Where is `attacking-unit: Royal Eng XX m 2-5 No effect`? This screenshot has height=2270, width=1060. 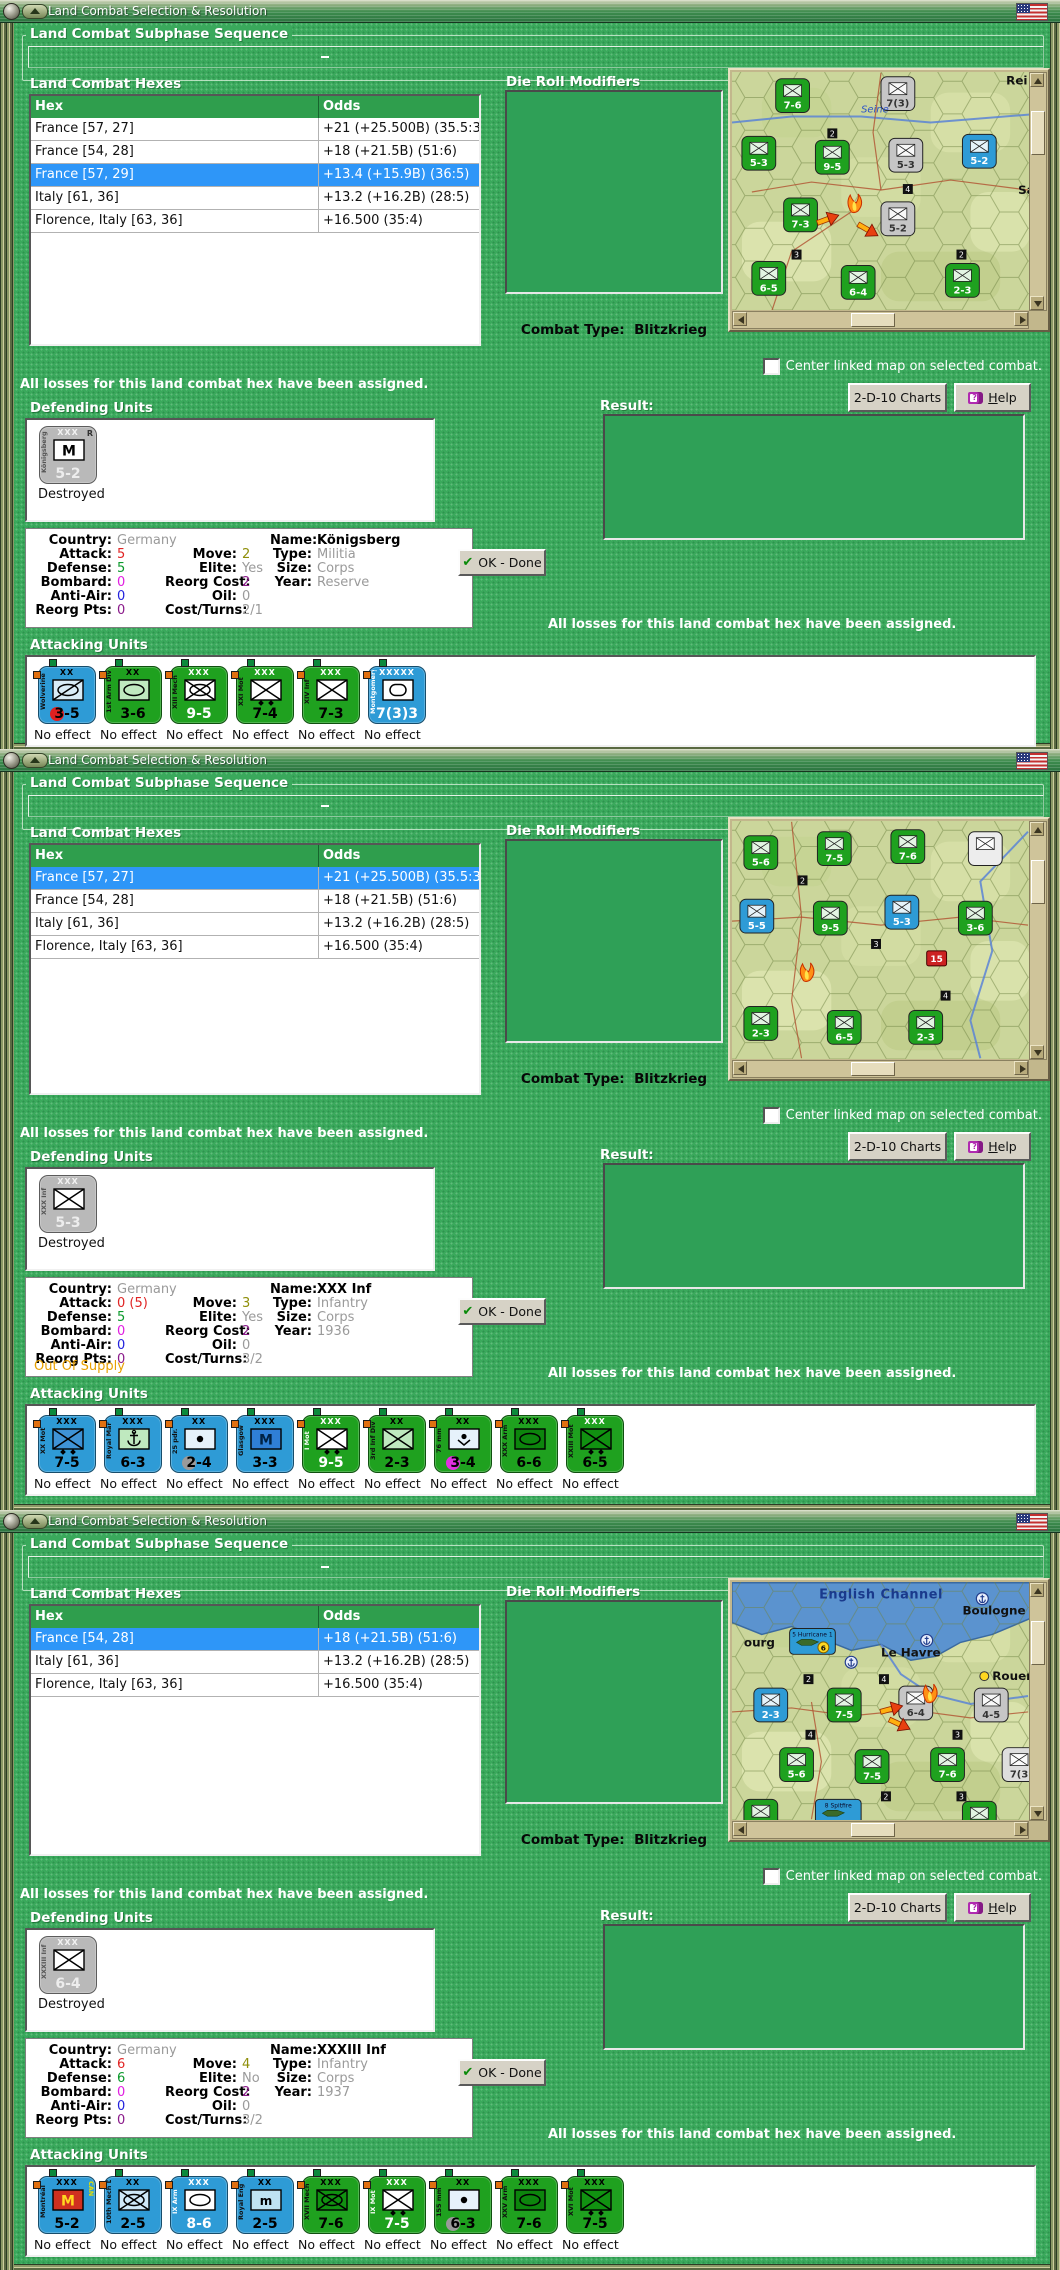
attacking-unit: Royal Eng XX m 2-5 No effect is located at coordinates (264, 2210).